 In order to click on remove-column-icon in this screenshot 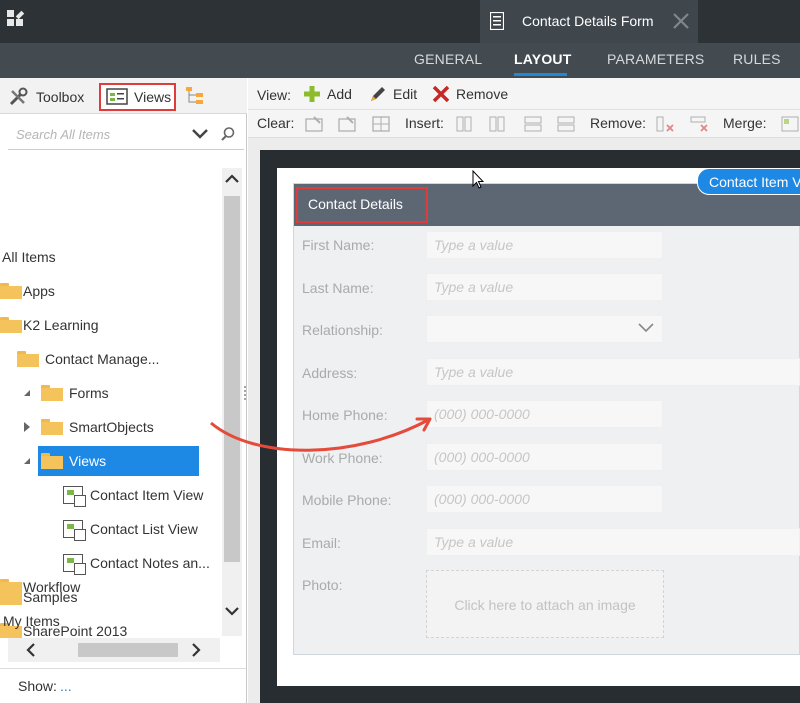, I will do `click(665, 124)`.